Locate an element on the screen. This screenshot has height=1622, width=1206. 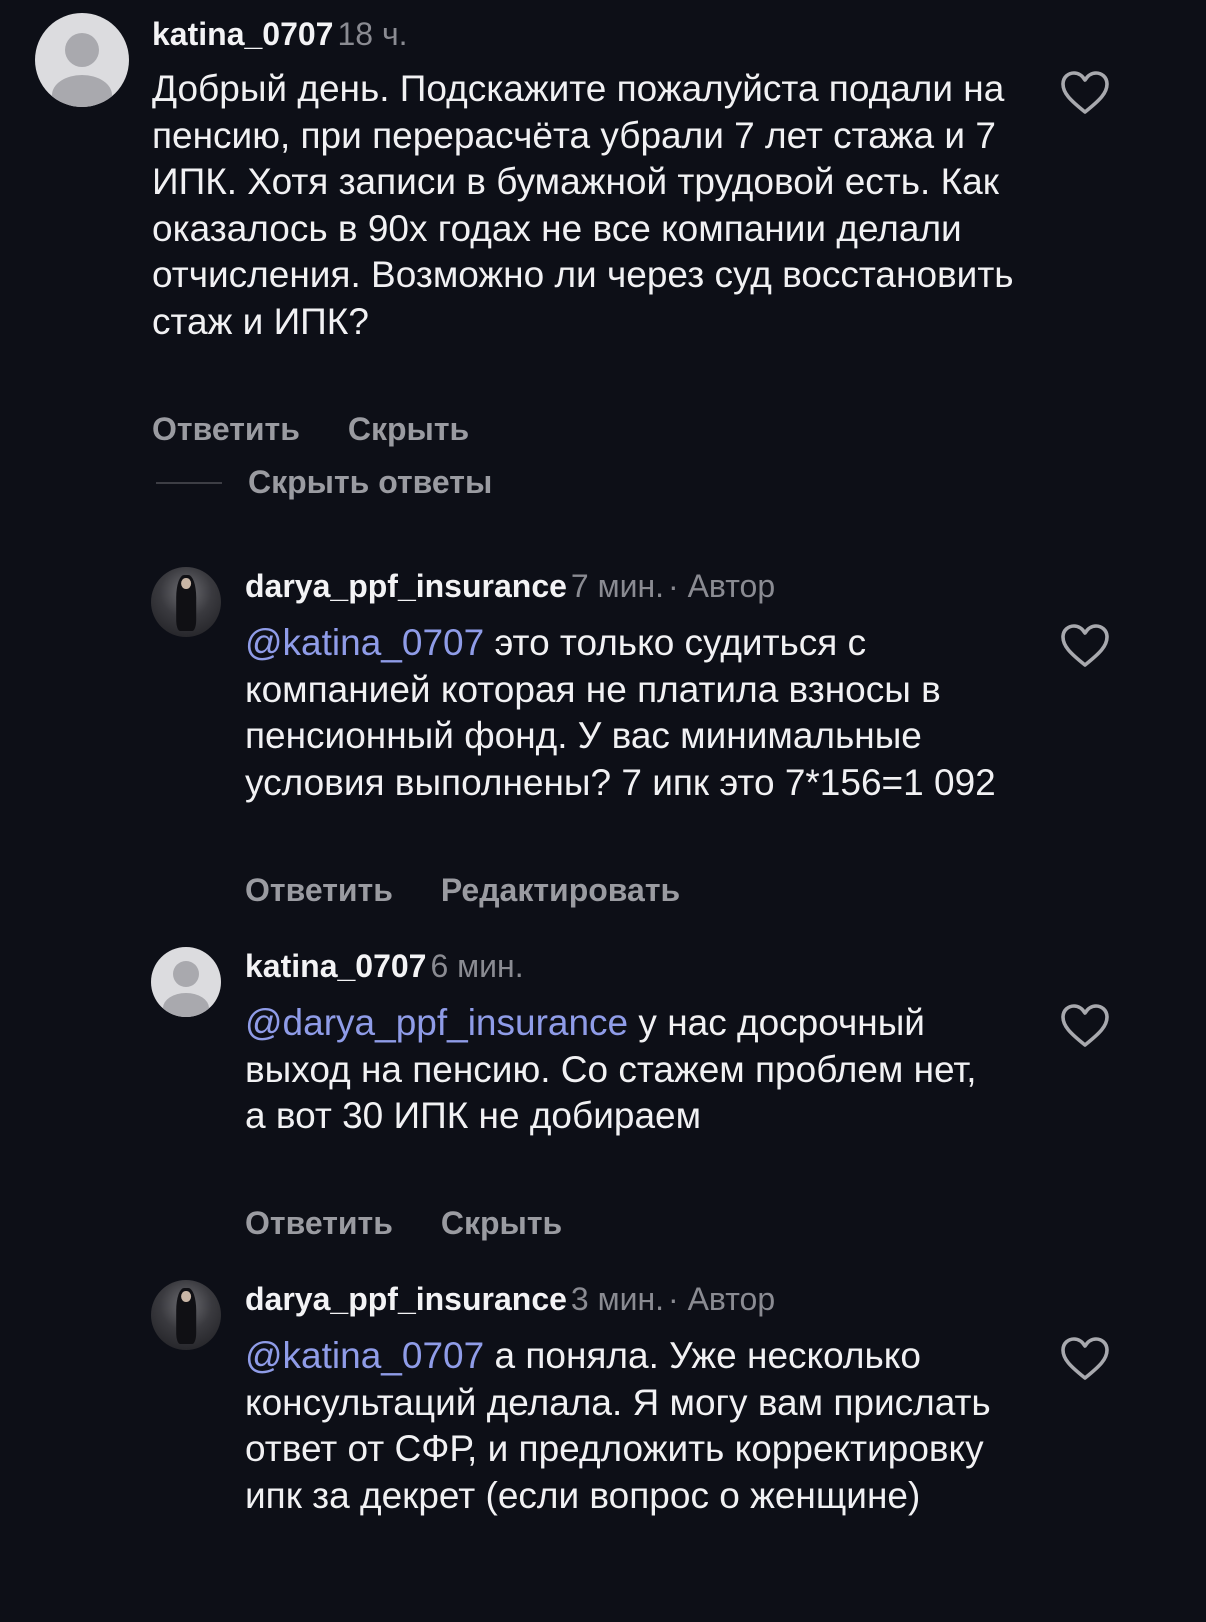
comment-header: katina_0707 18 ч. is located at coordinates (280, 34).